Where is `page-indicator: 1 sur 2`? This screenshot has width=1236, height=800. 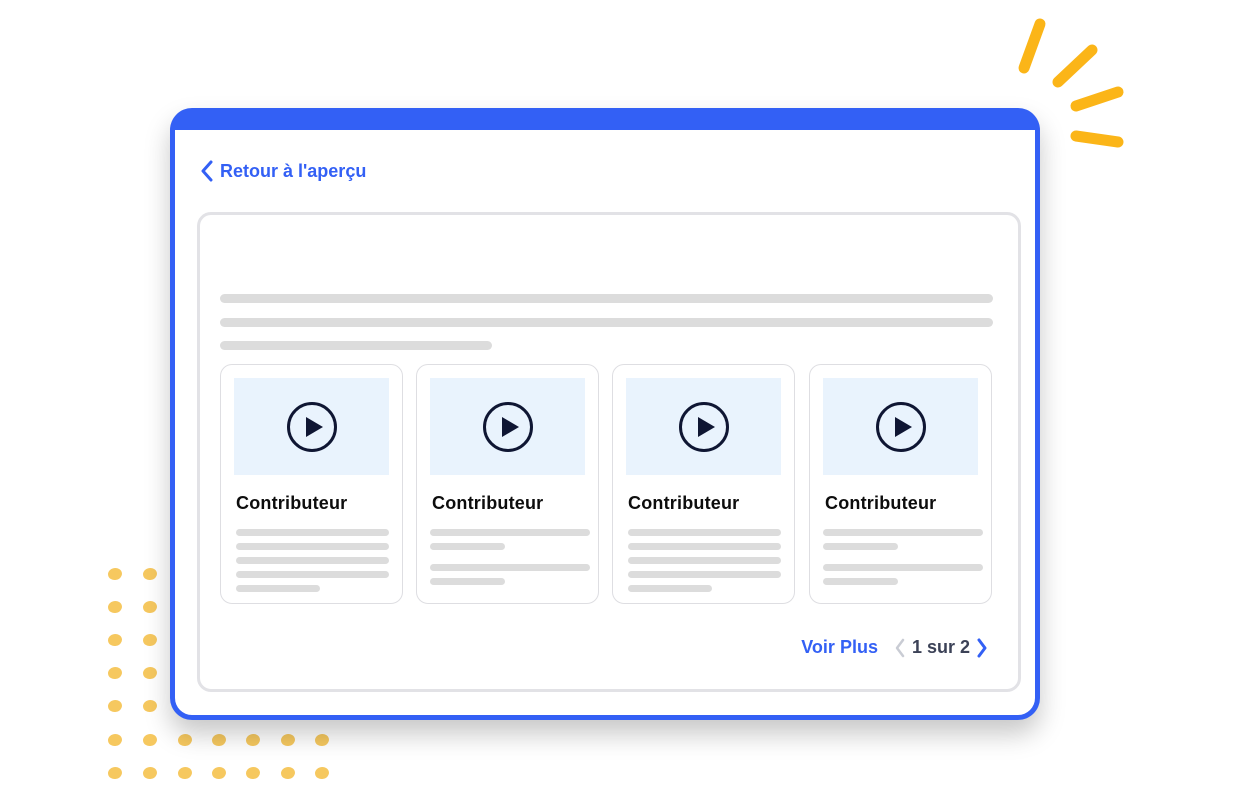 page-indicator: 1 sur 2 is located at coordinates (940, 647).